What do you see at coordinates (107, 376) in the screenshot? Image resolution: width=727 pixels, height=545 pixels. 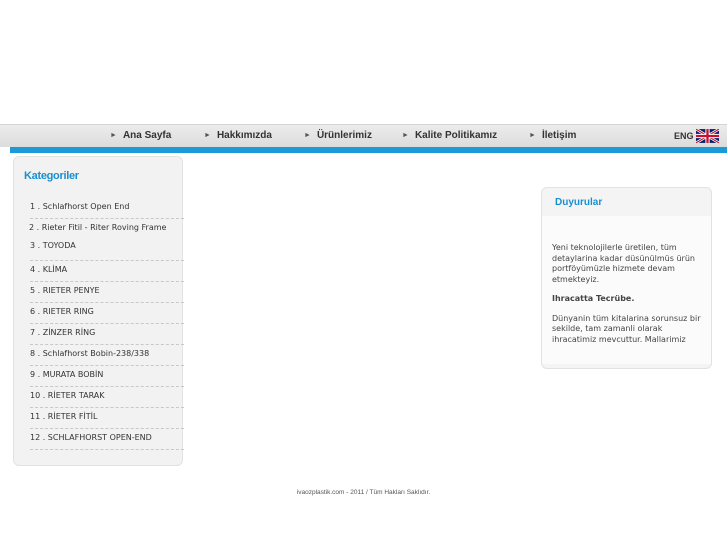 I see `category-item: 9 . MURATA BOBİN` at bounding box center [107, 376].